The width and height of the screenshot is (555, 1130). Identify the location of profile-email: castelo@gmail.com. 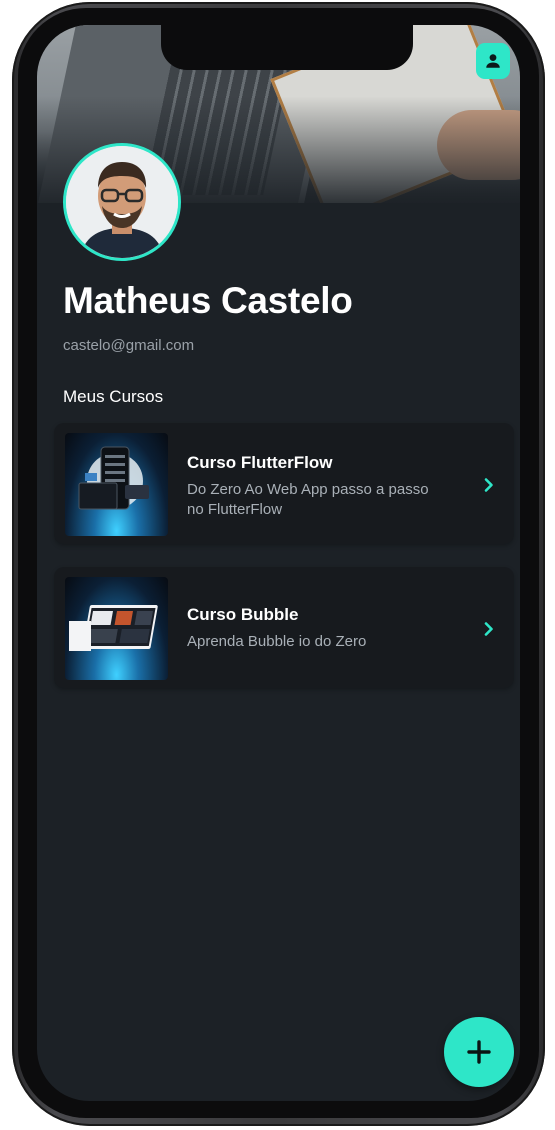
(129, 345).